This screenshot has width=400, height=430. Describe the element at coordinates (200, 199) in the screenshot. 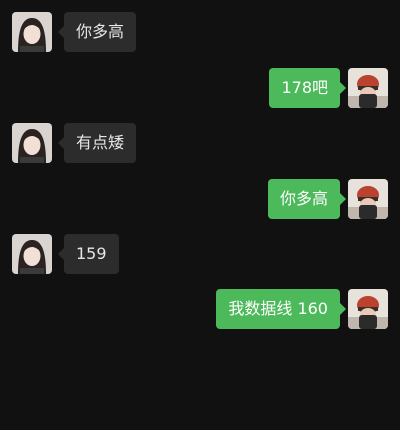

I see `message-row-outgoing: 你多高` at that location.